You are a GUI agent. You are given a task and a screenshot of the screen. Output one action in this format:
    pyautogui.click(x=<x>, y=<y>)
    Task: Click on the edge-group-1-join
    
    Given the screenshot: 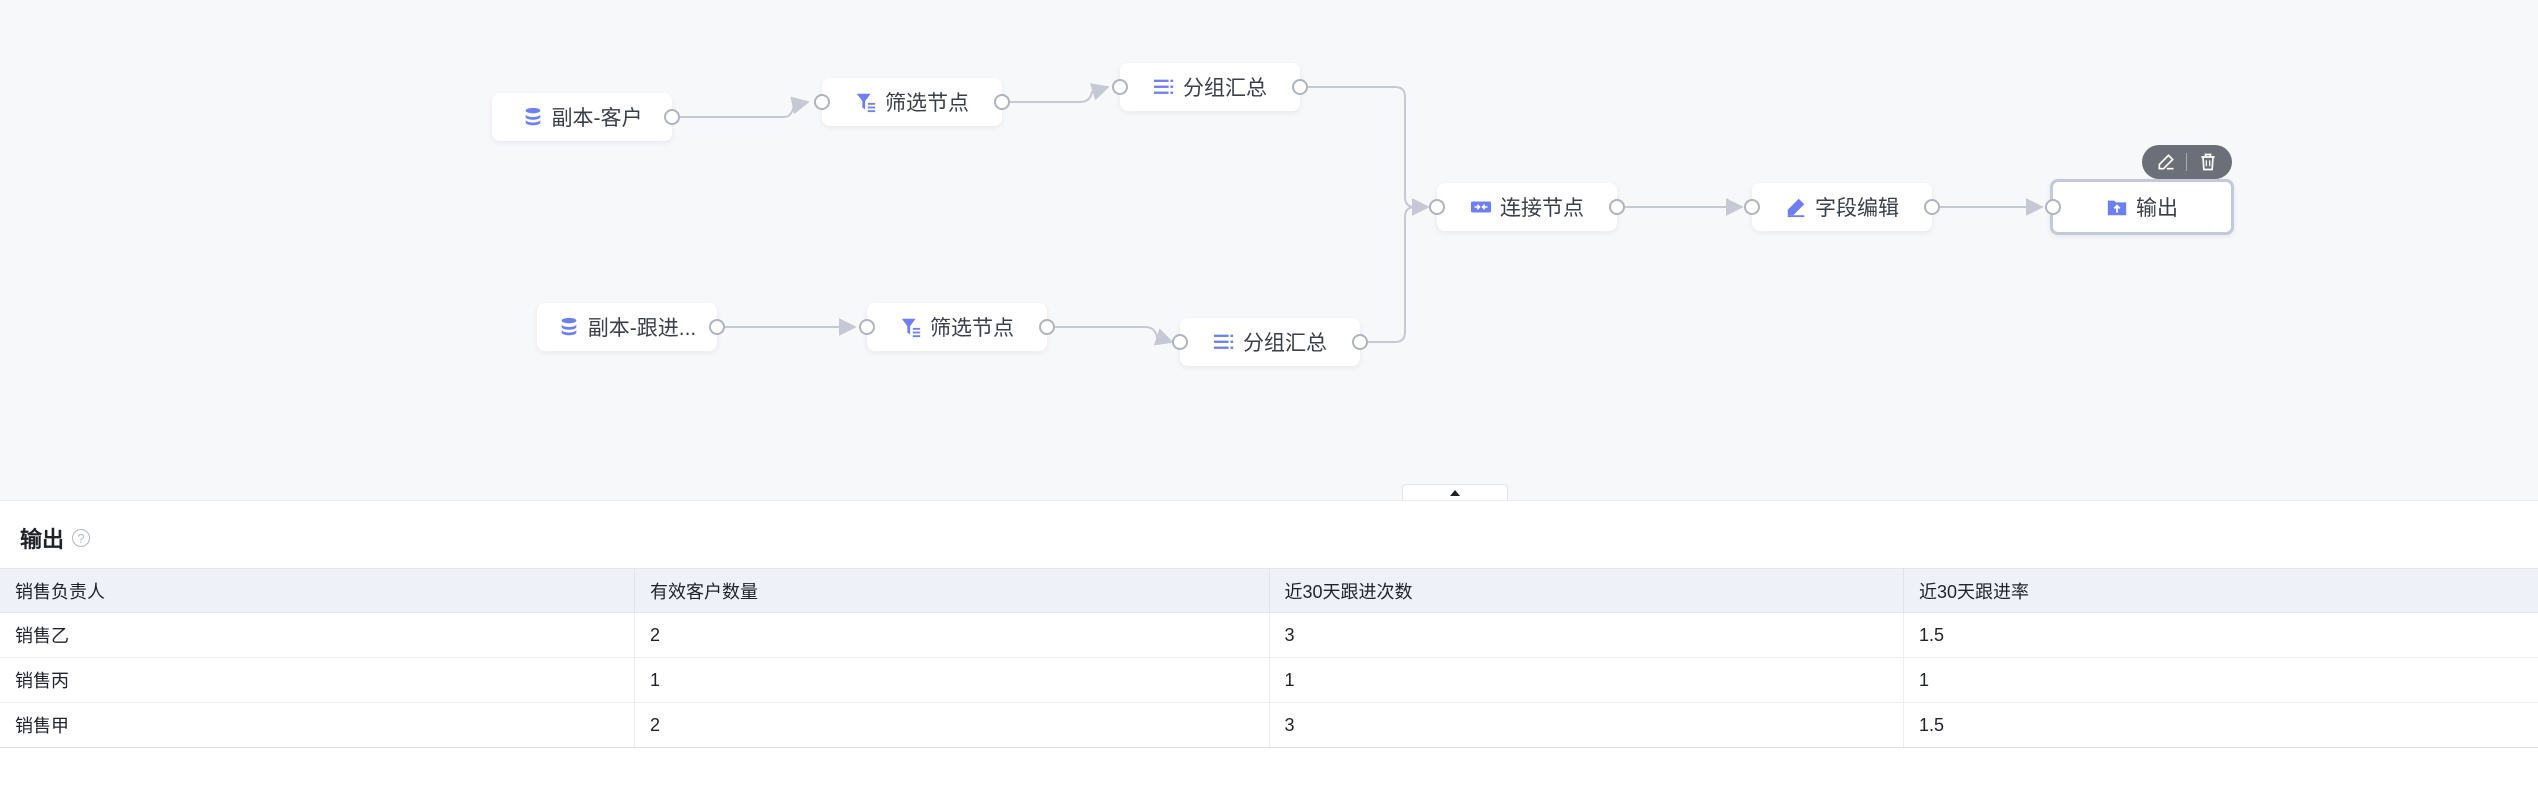 What is the action you would take?
    pyautogui.click(x=1364, y=147)
    